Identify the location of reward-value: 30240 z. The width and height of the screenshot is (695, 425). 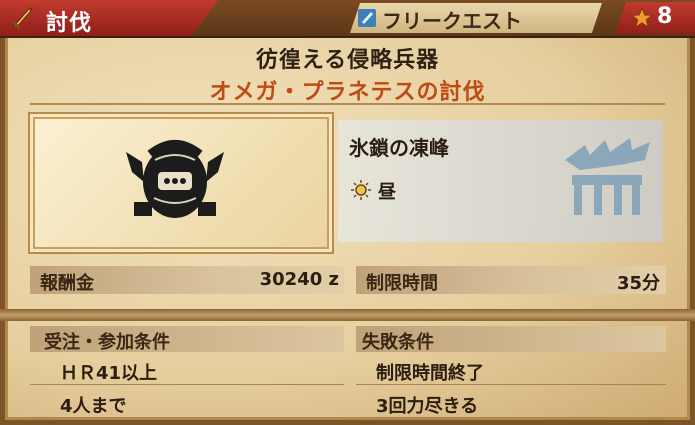
(299, 279).